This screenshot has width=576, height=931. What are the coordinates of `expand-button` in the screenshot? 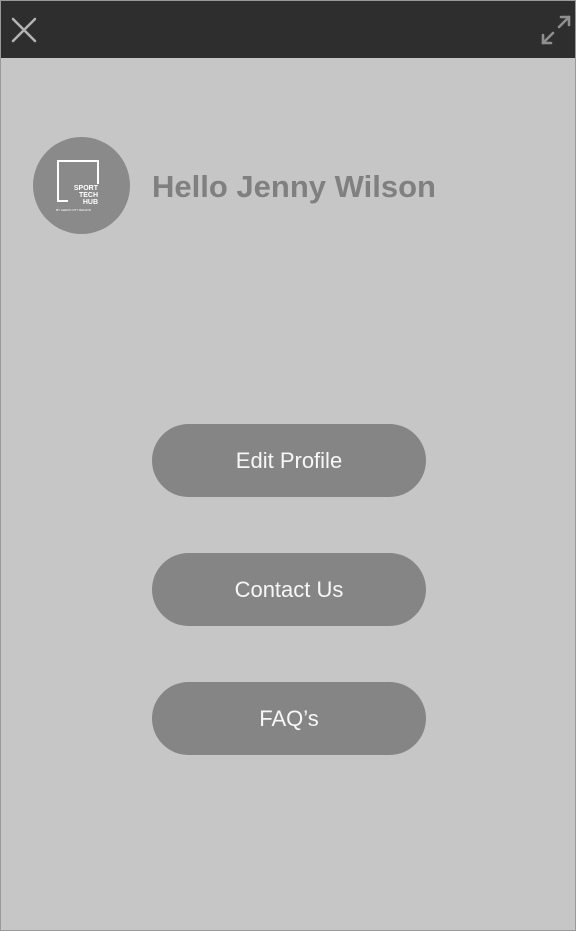 It's located at (556, 30).